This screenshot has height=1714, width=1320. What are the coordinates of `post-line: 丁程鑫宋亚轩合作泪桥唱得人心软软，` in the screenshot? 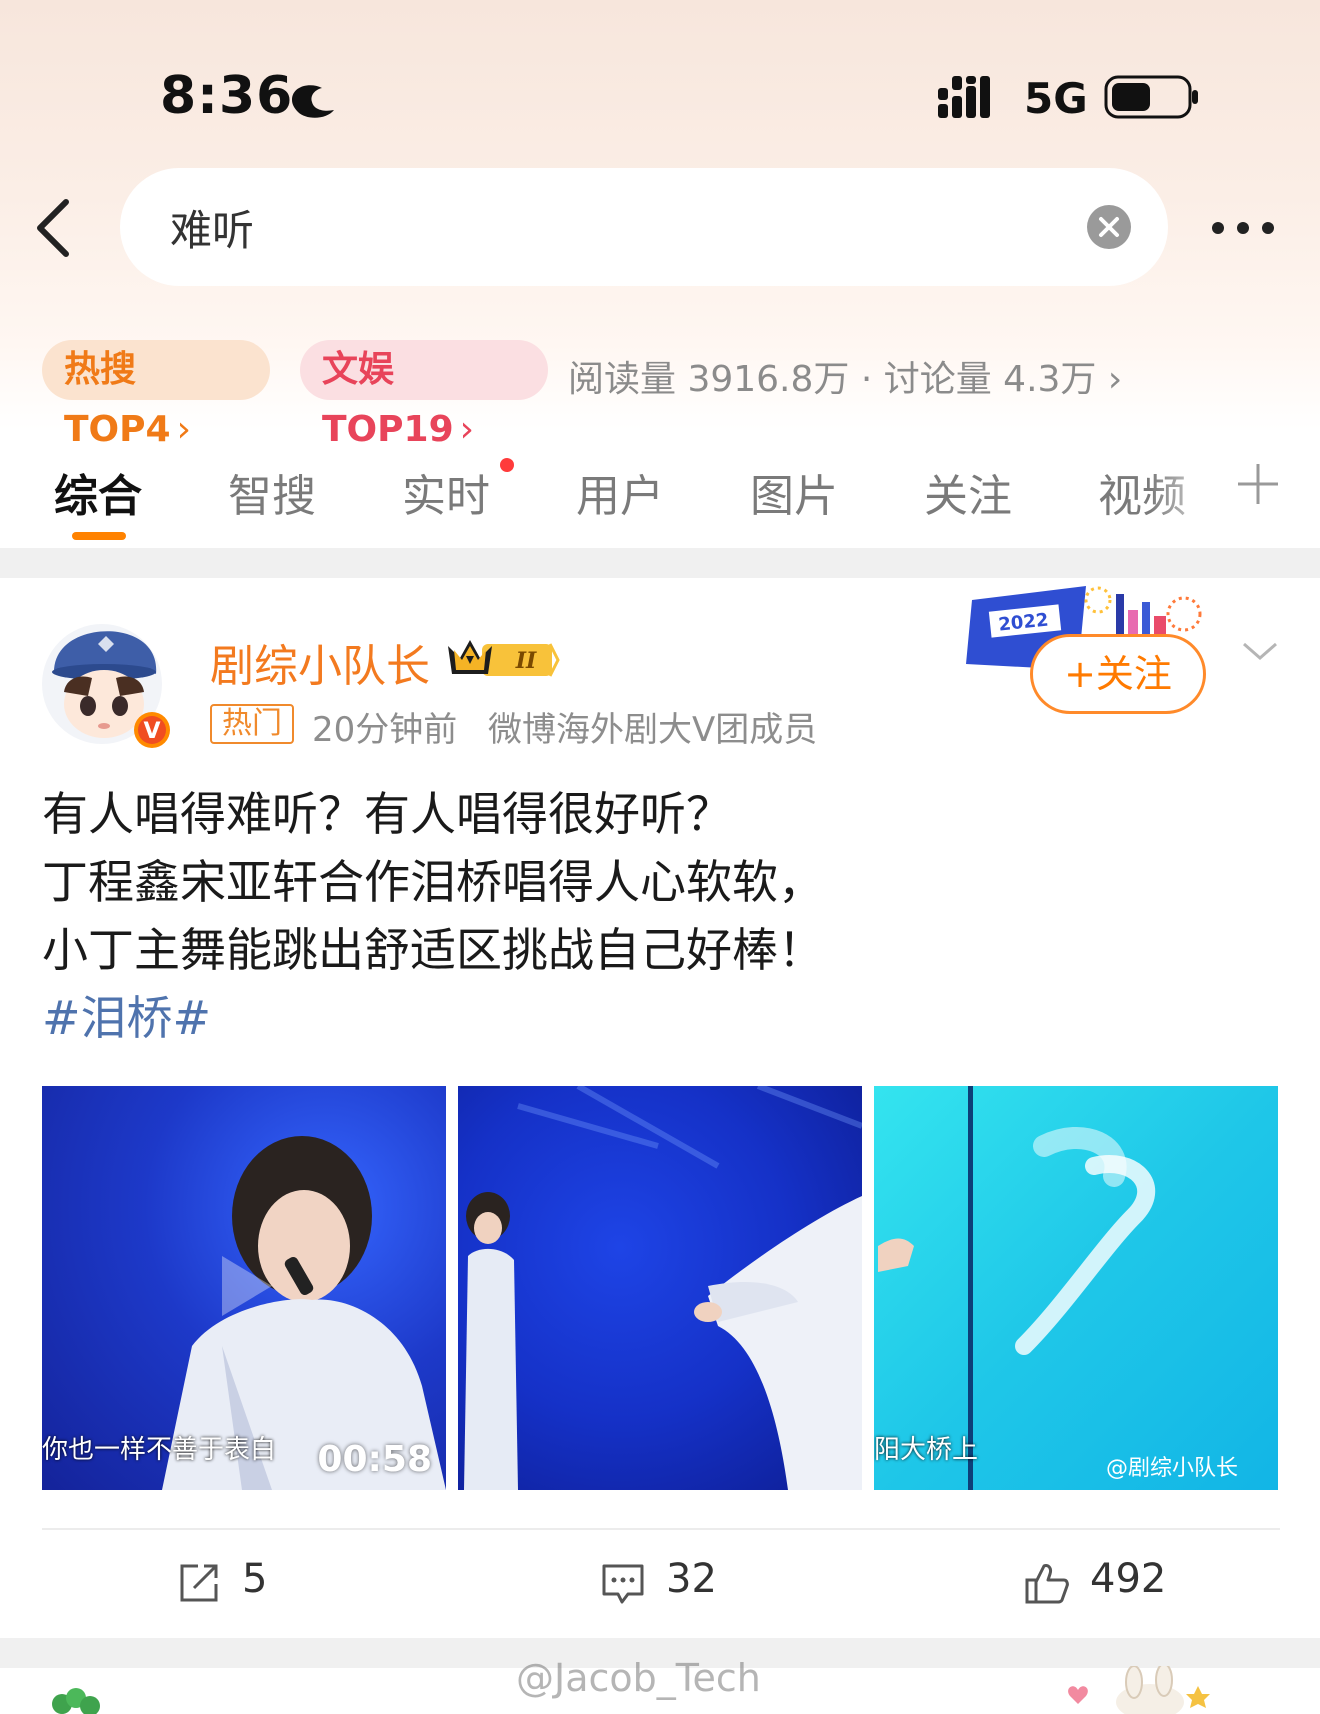 It's located at (433, 882).